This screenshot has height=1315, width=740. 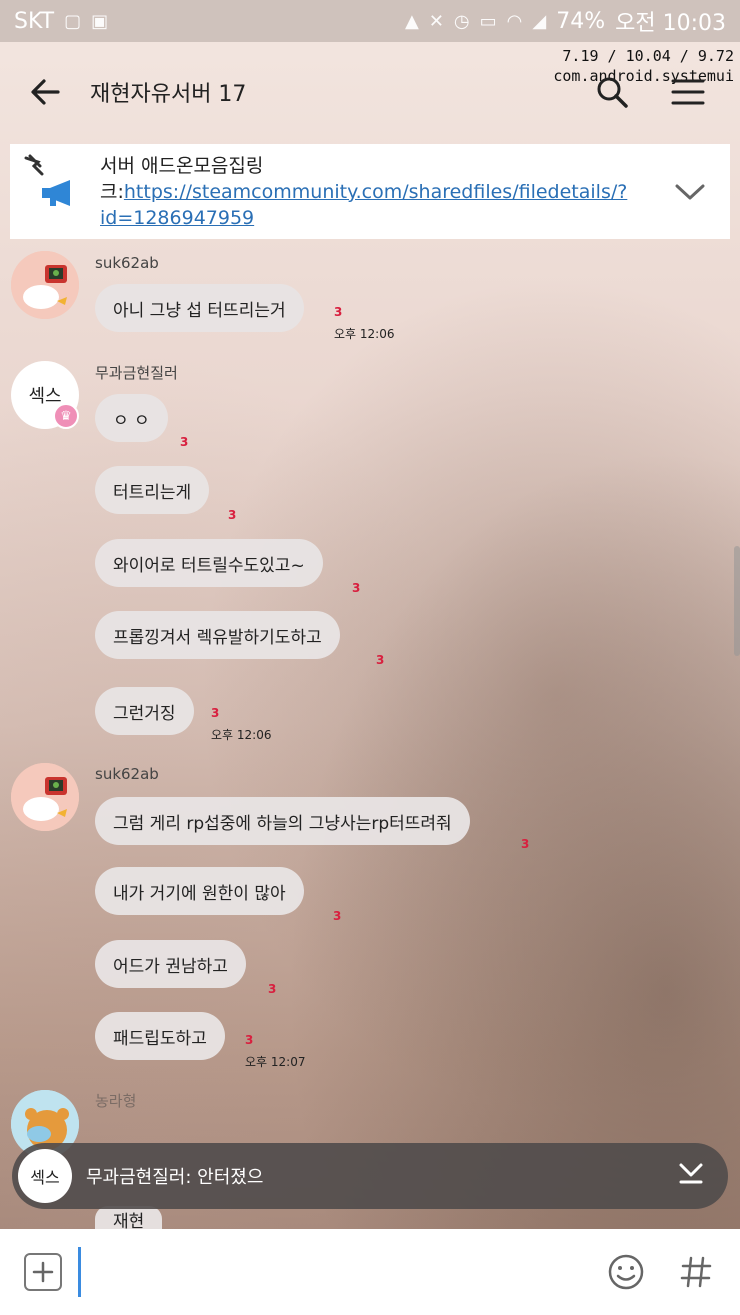 What do you see at coordinates (275, 1062) in the screenshot?
I see `message-time: 오후 12:07` at bounding box center [275, 1062].